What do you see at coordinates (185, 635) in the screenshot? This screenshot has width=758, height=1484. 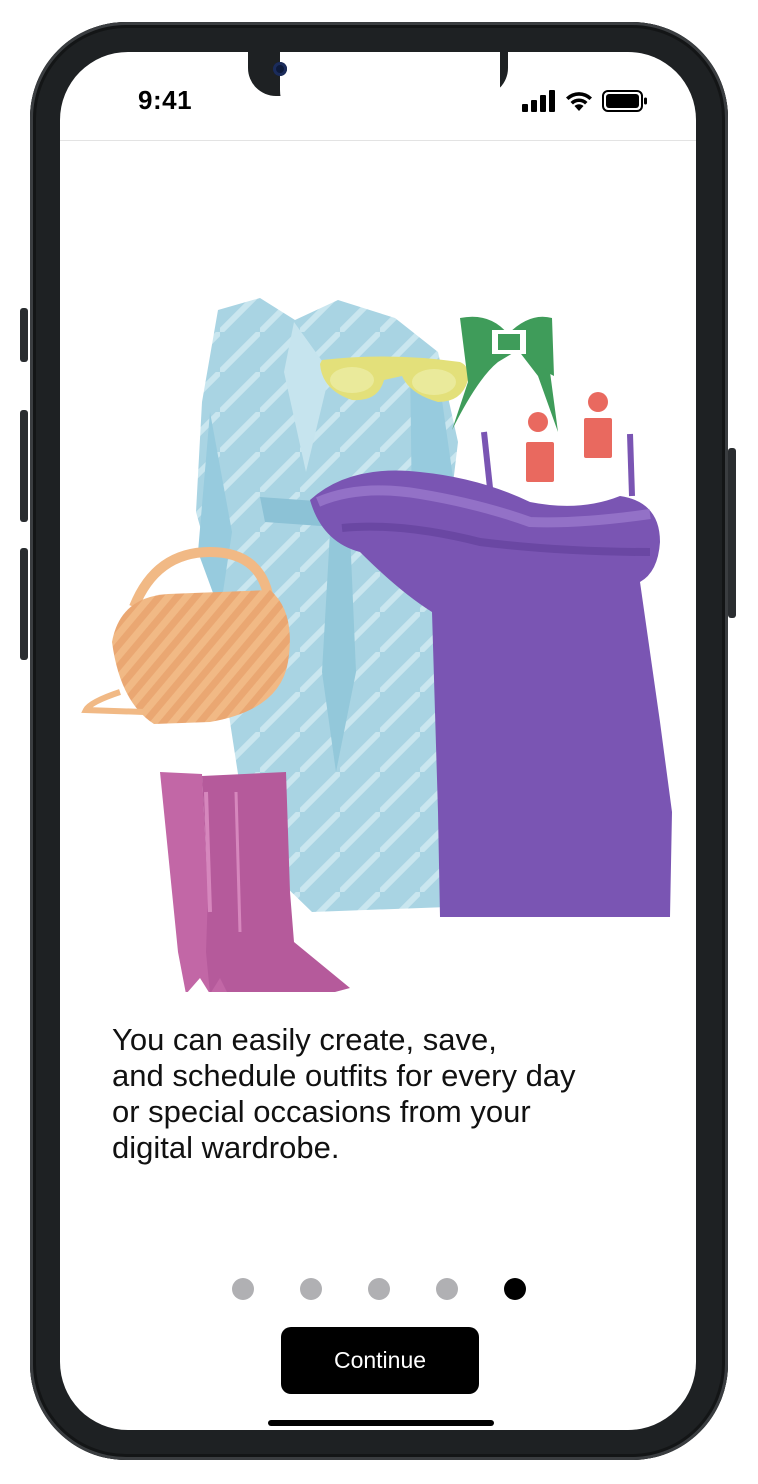 I see `handbag-image` at bounding box center [185, 635].